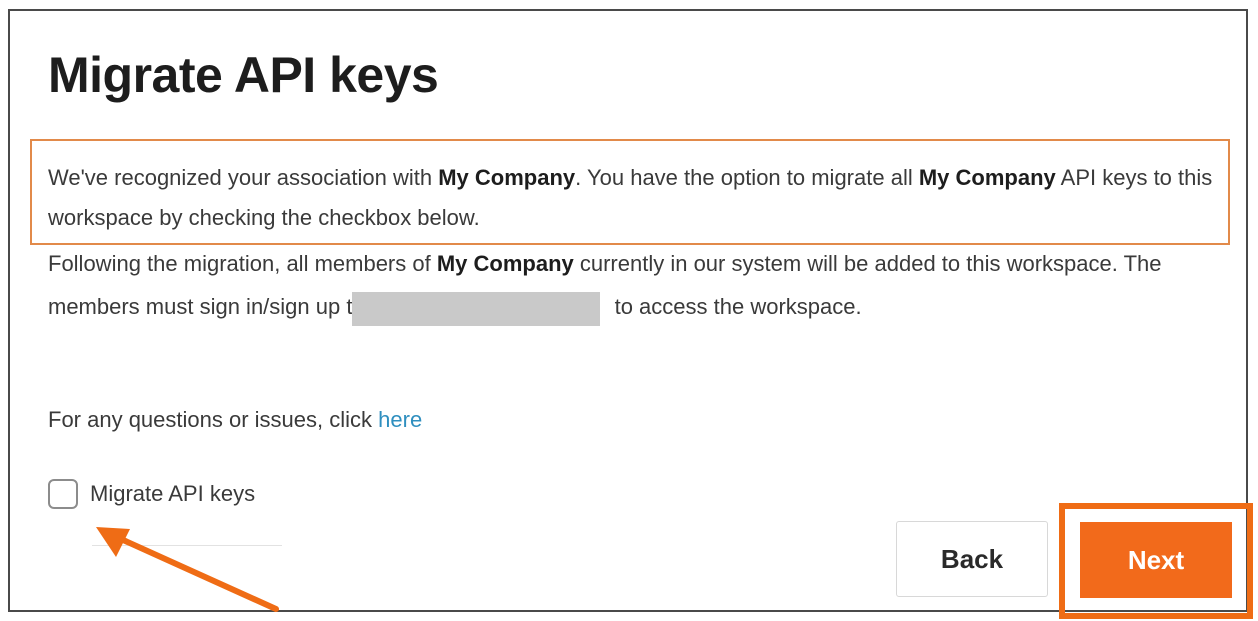  What do you see at coordinates (1156, 560) in the screenshot?
I see `next-button: Next` at bounding box center [1156, 560].